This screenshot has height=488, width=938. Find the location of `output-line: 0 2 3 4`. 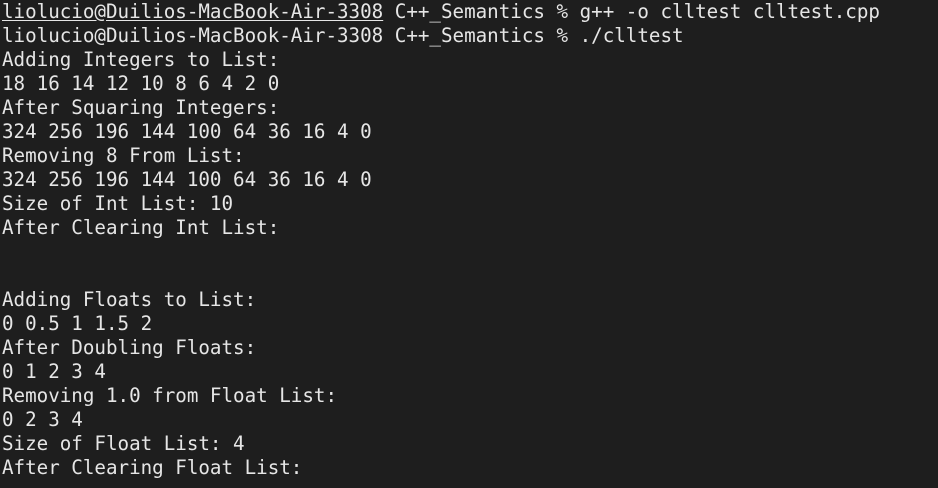

output-line: 0 2 3 4 is located at coordinates (42, 419).